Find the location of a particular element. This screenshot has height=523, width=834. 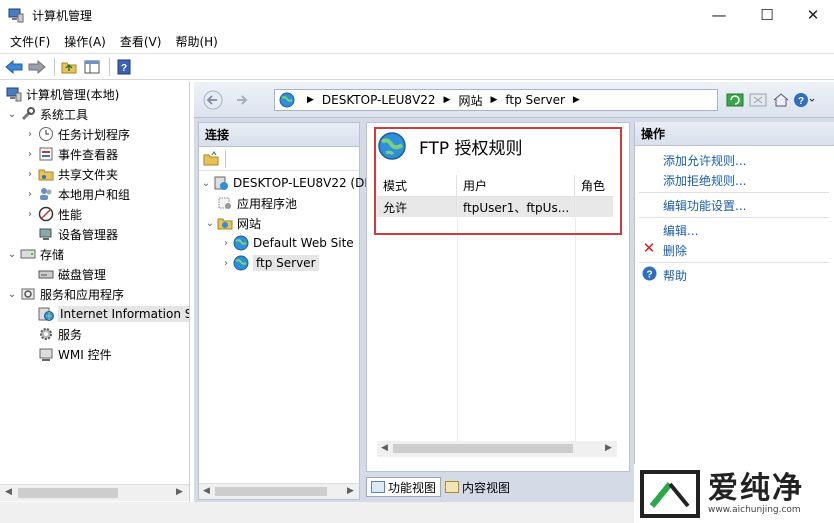

tree-item-iis: Internet Information S is located at coordinates (112, 314).